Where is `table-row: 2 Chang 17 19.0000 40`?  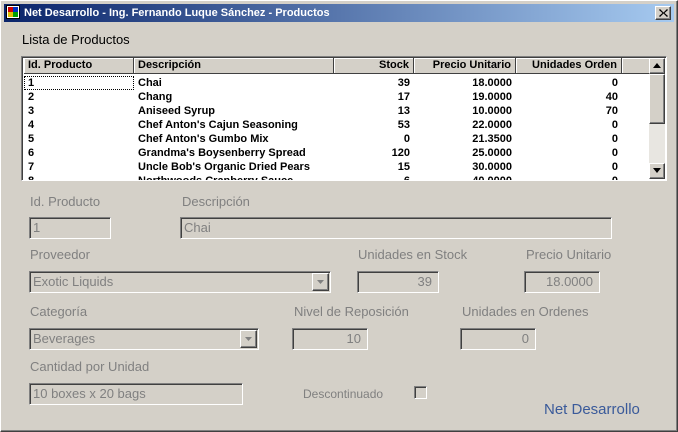 table-row: 2 Chang 17 19.0000 40 is located at coordinates (337, 97).